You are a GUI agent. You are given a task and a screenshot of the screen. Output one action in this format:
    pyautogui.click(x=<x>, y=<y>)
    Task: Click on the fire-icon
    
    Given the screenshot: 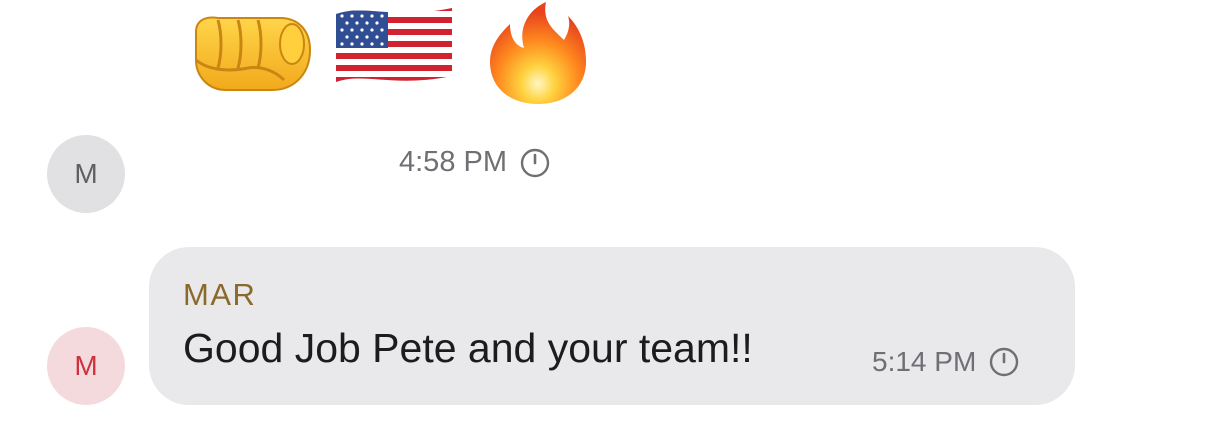 What is the action you would take?
    pyautogui.click(x=538, y=54)
    